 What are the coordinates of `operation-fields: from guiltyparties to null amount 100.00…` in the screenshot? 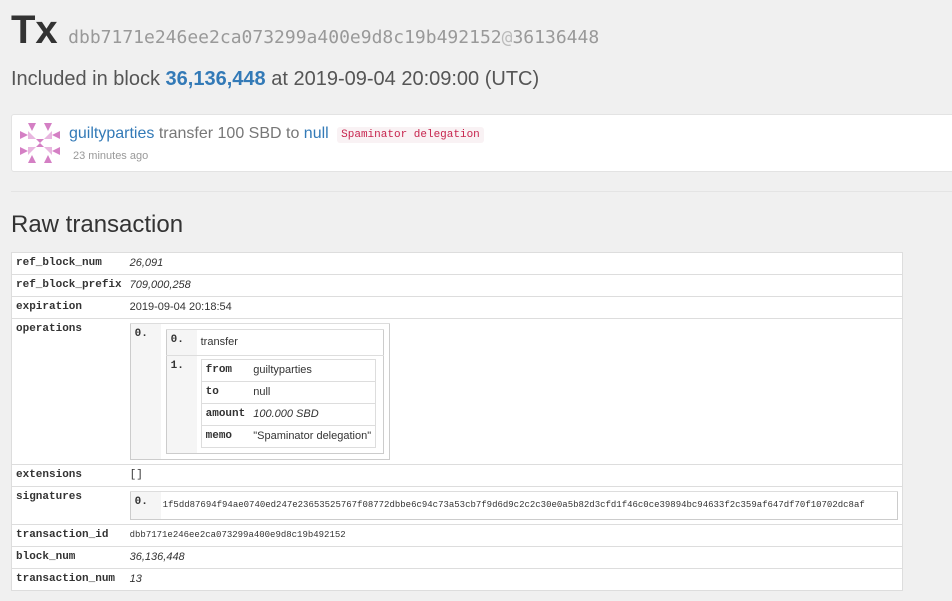 It's located at (288, 403).